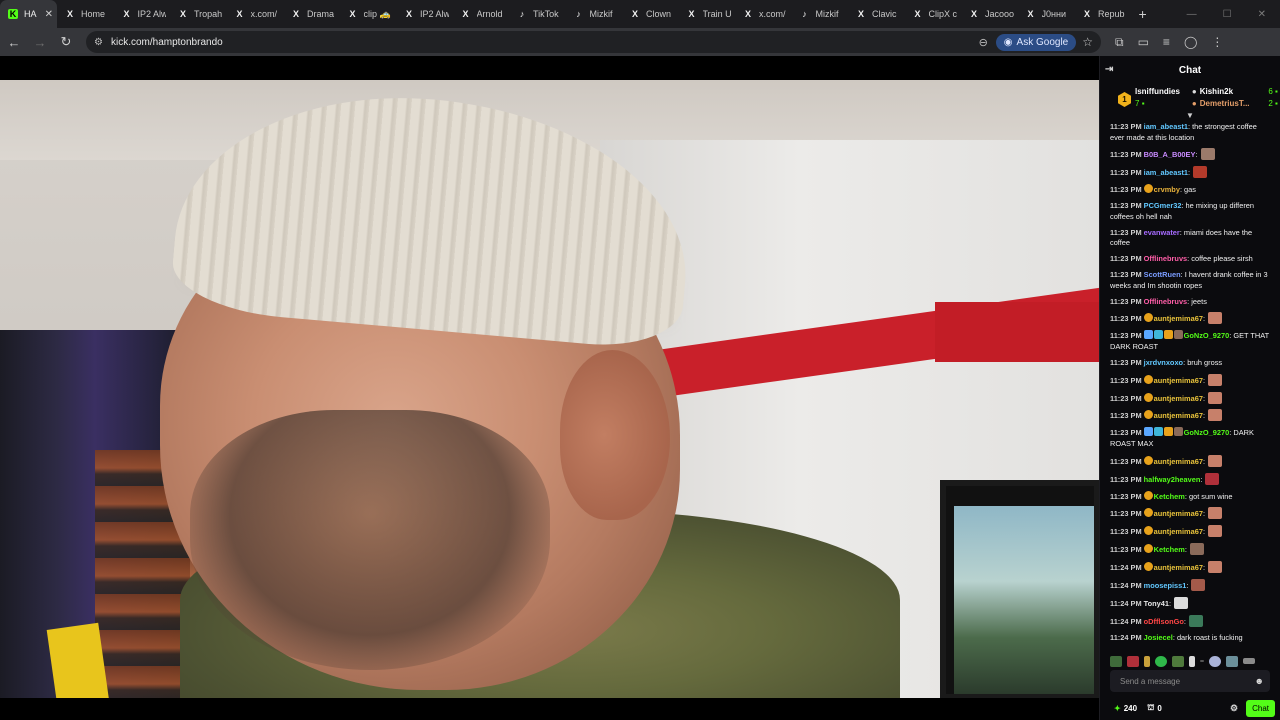  What do you see at coordinates (311, 14) in the screenshot?
I see `browser-tab: X Drama` at bounding box center [311, 14].